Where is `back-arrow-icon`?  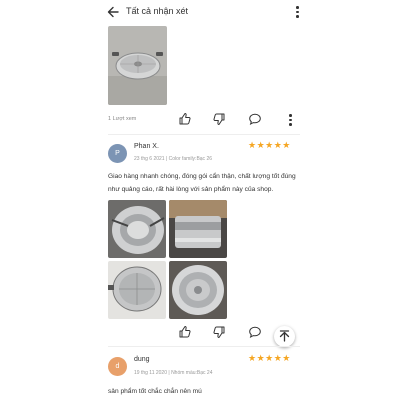
back-arrow-icon is located at coordinates (113, 12).